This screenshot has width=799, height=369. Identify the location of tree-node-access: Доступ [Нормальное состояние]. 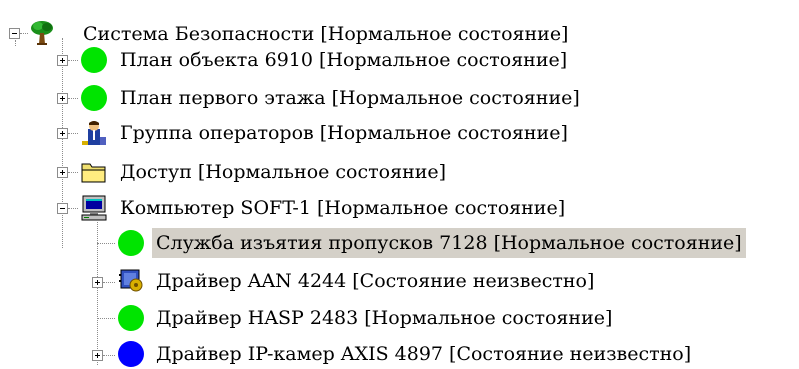
(283, 172).